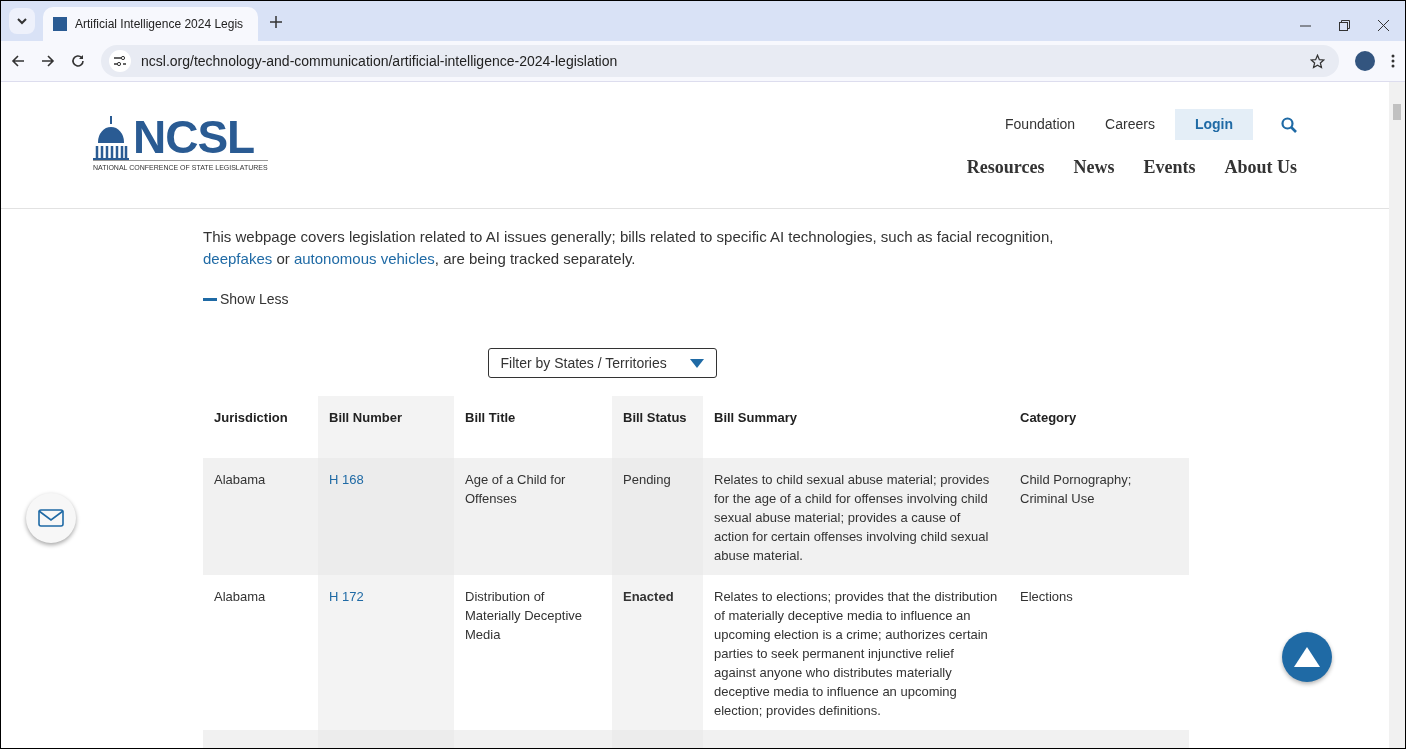 The height and width of the screenshot is (749, 1406). What do you see at coordinates (1383, 25) in the screenshot?
I see `close-icon` at bounding box center [1383, 25].